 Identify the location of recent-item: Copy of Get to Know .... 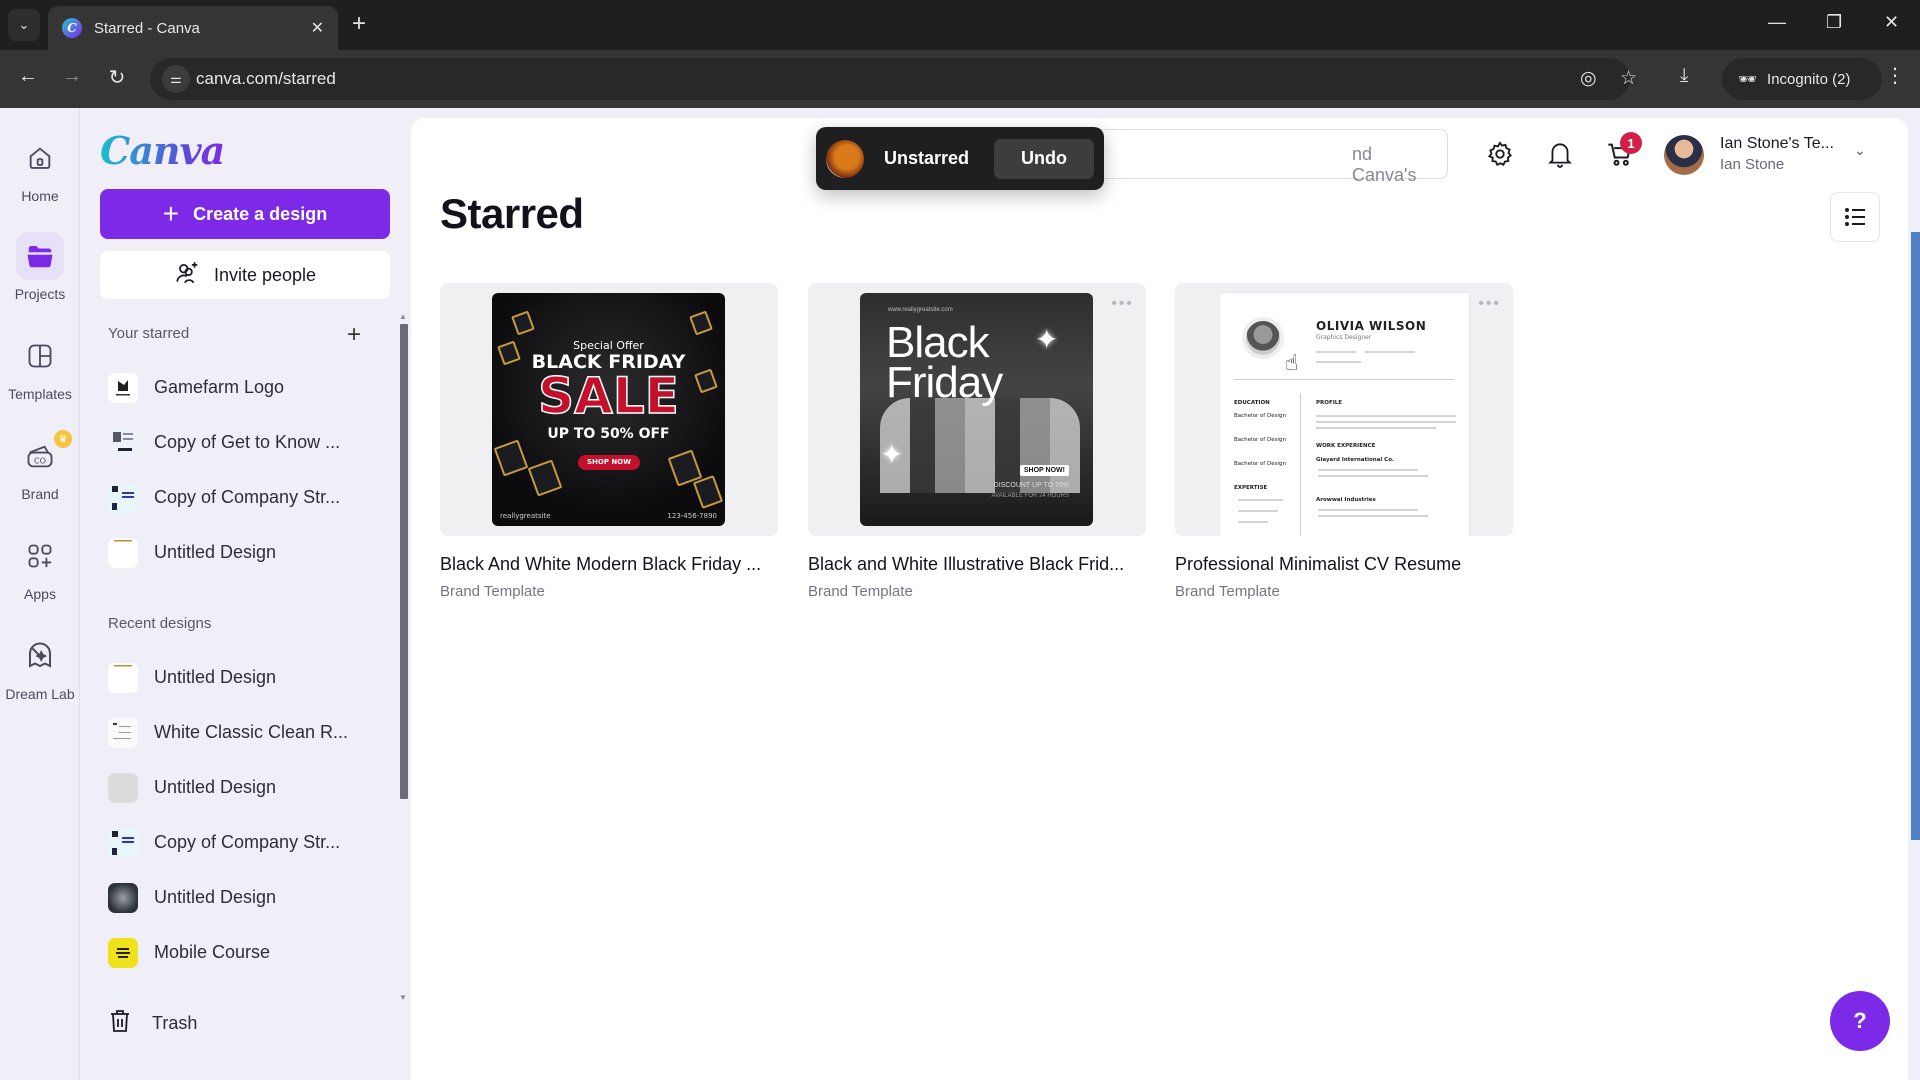
(245, 988).